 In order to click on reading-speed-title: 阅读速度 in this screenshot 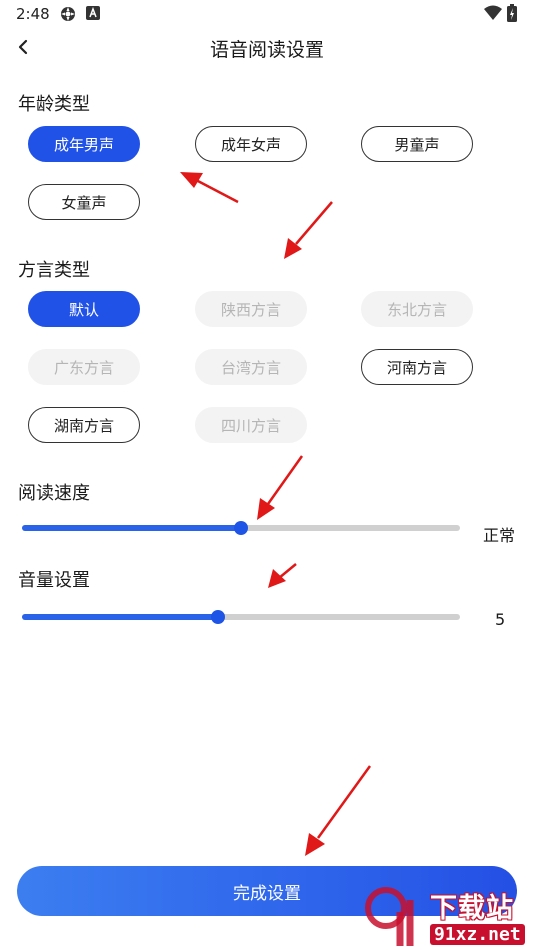, I will do `click(54, 493)`.